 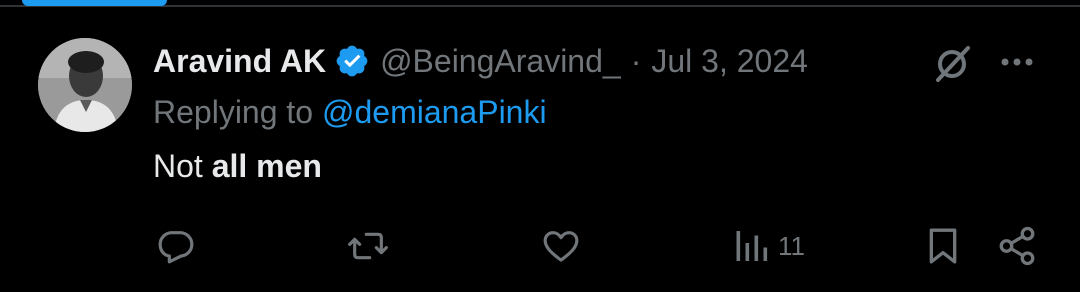 What do you see at coordinates (500, 61) in the screenshot?
I see `author-handle: @BeingAravind_` at bounding box center [500, 61].